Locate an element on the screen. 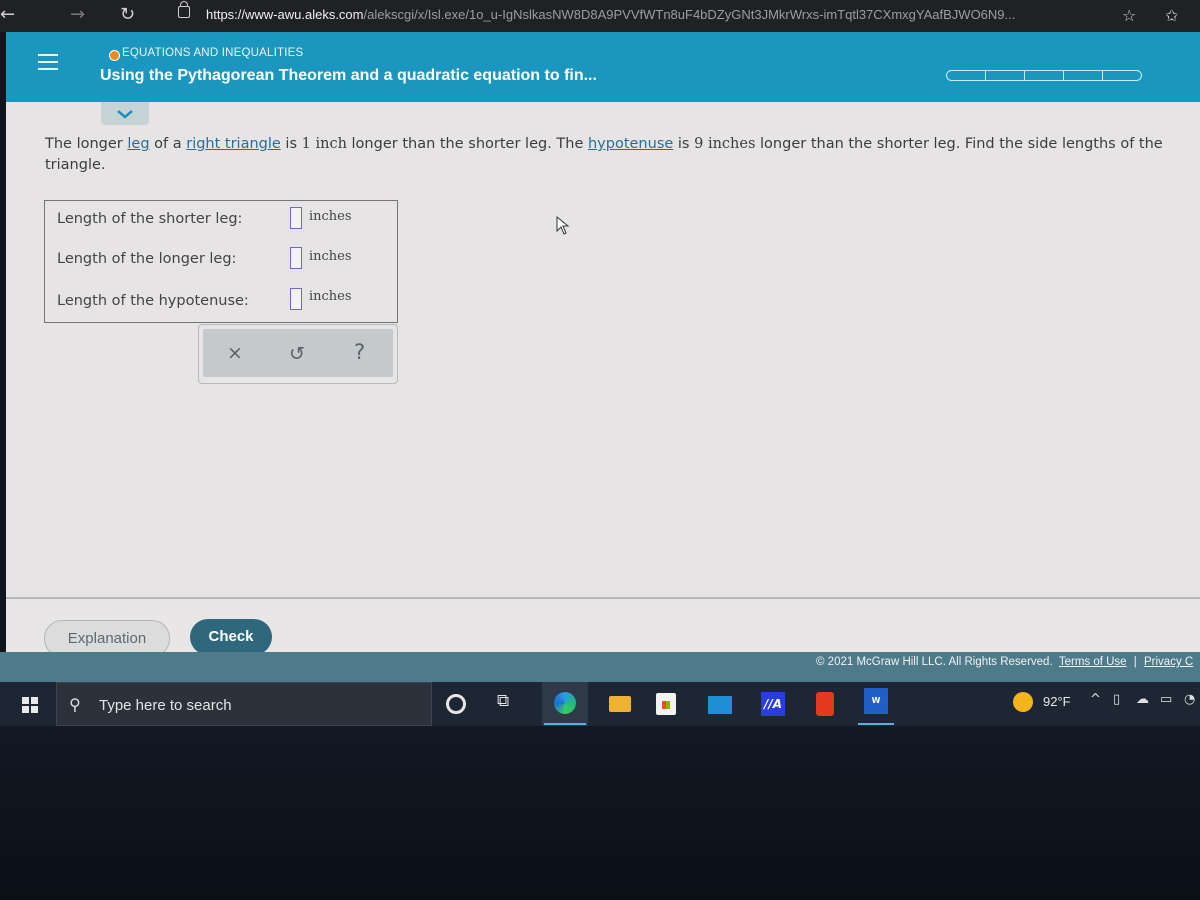 This screenshot has width=1200, height=900. cortana-icon is located at coordinates (456, 704).